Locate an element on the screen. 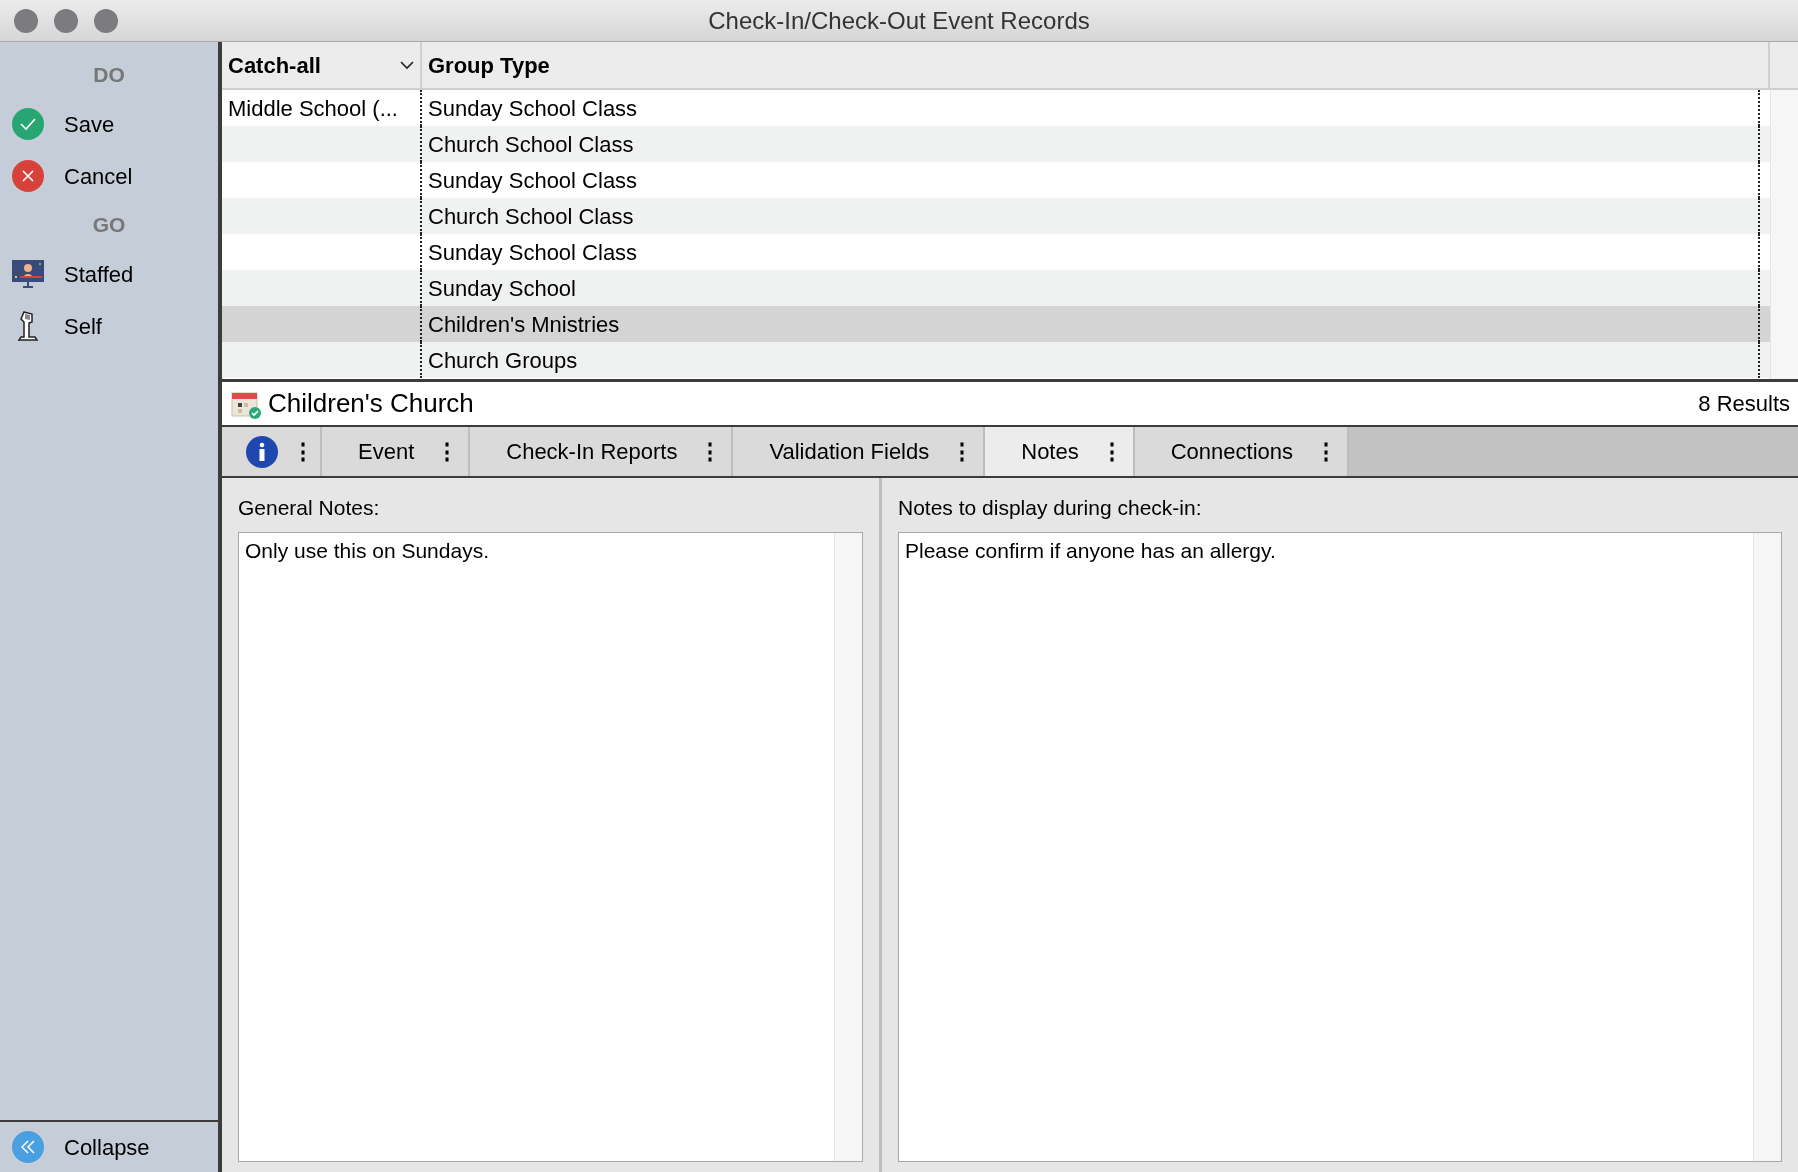 This screenshot has height=1172, width=1798. tab: Check-In Reports ⋮ is located at coordinates (602, 451).